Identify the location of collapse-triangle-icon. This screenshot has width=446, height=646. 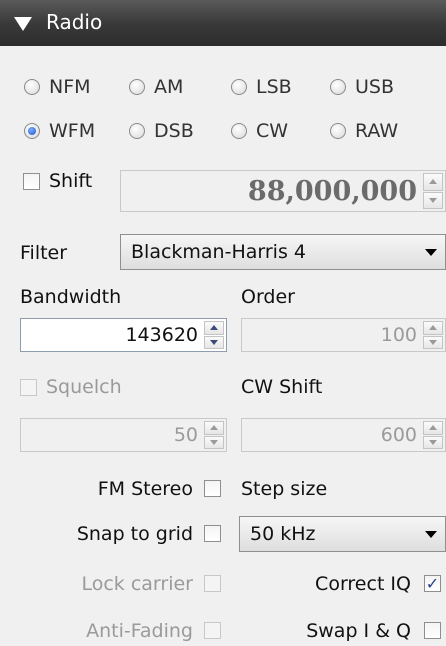
(23, 24).